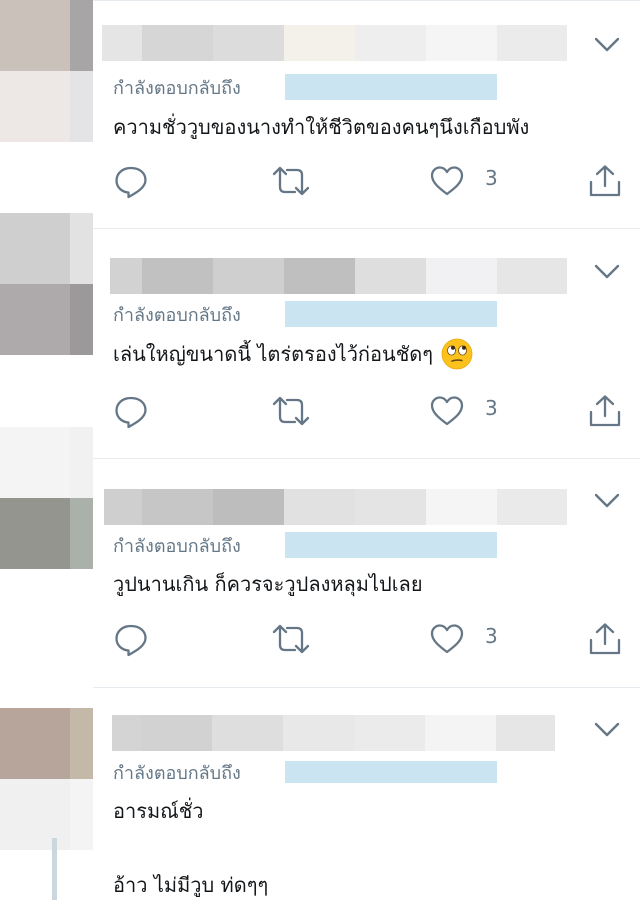  I want to click on face-with-rolling-eyes-icon, so click(457, 354).